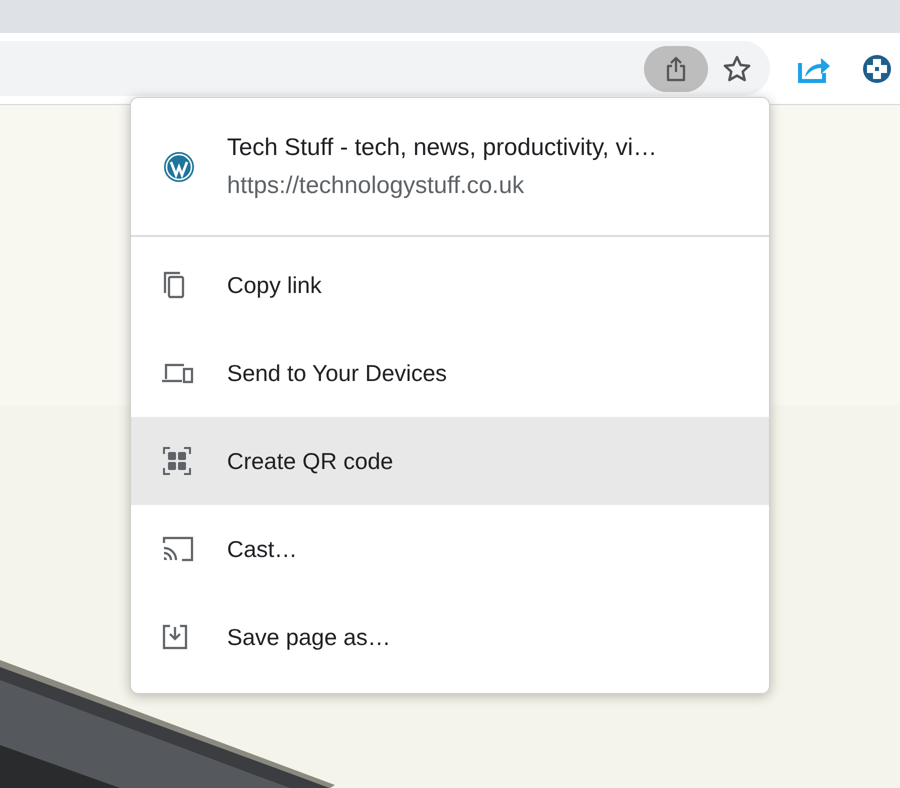 The width and height of the screenshot is (900, 788). What do you see at coordinates (450, 373) in the screenshot?
I see `menu-item: Send to Your Devices` at bounding box center [450, 373].